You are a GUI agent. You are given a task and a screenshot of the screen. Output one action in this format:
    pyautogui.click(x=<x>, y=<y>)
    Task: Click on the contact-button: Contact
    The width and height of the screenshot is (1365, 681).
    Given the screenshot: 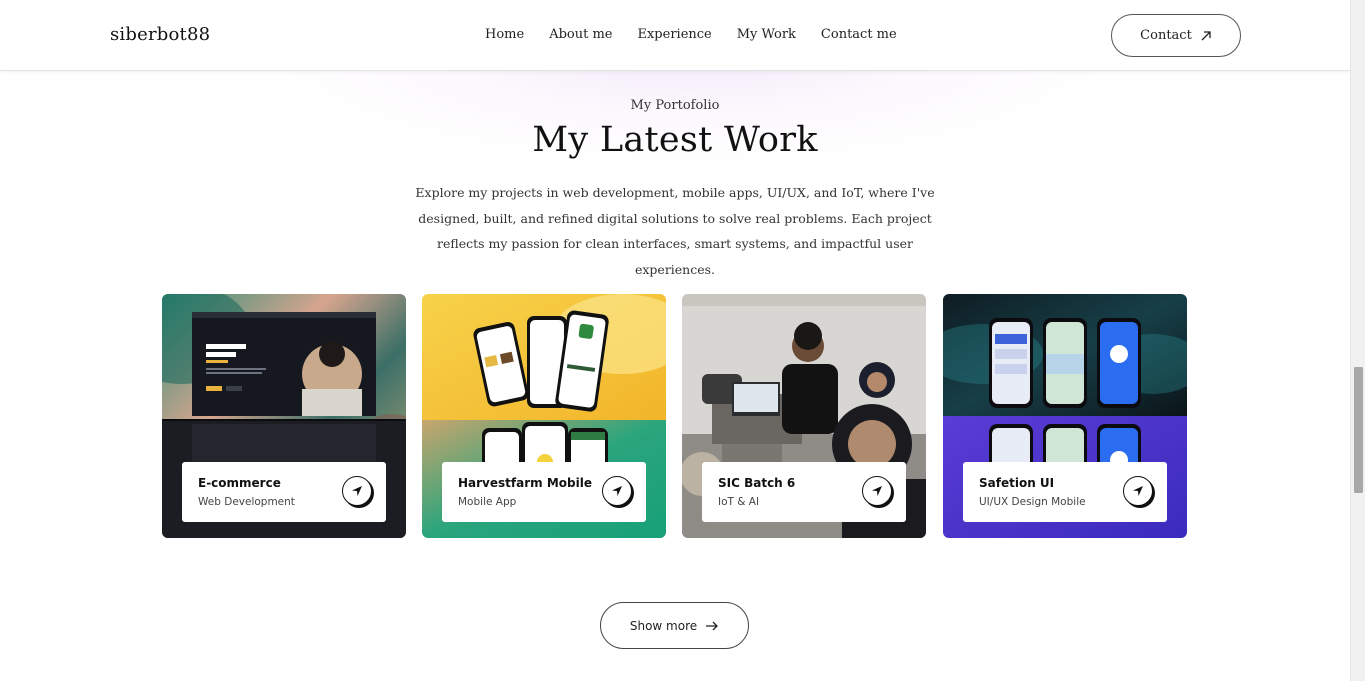 What is the action you would take?
    pyautogui.click(x=1176, y=35)
    